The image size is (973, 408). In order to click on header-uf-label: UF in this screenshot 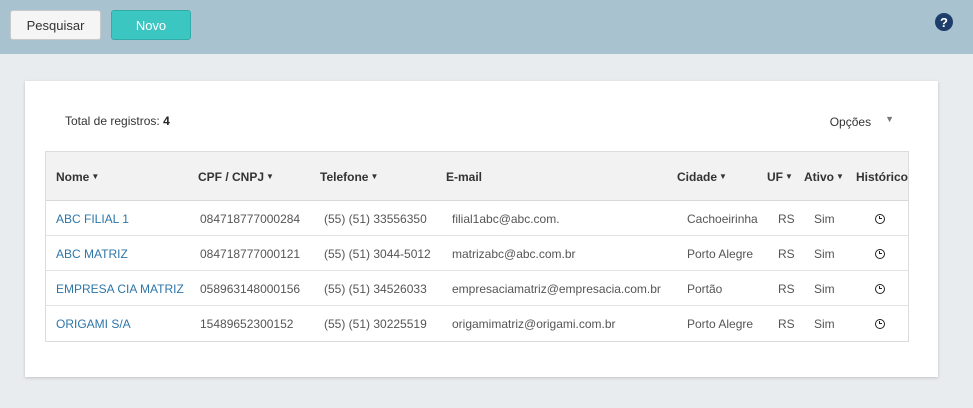, I will do `click(775, 176)`.